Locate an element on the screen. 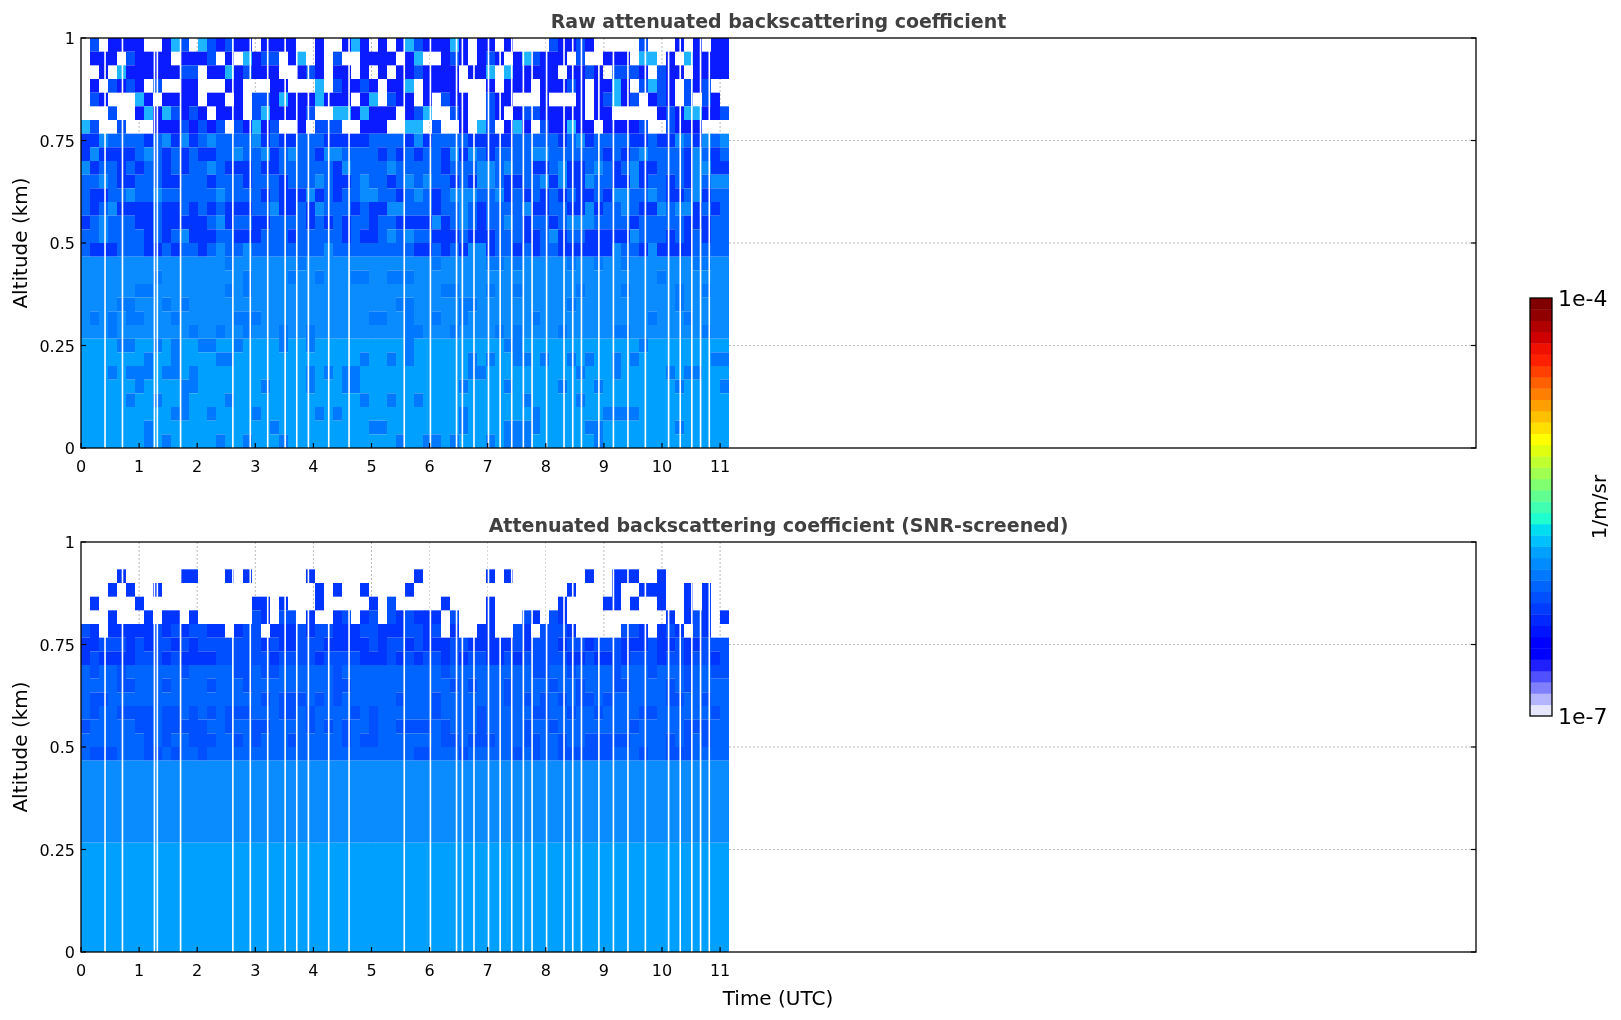 This screenshot has width=1621, height=1020. colorbar-max-label: 1e-4 is located at coordinates (1583, 298).